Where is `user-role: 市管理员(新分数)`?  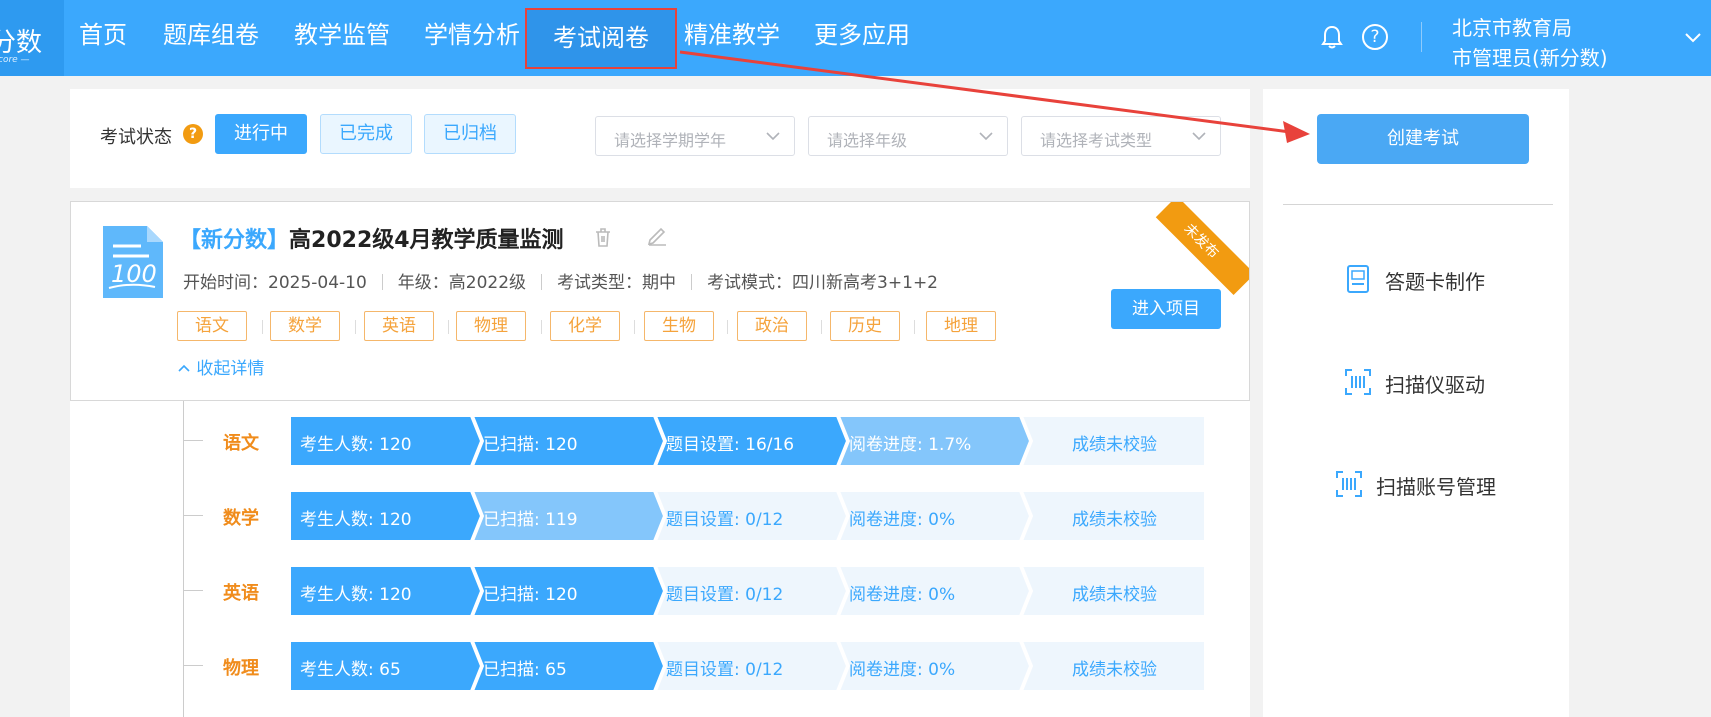
user-role: 市管理员(新分数) is located at coordinates (1530, 56).